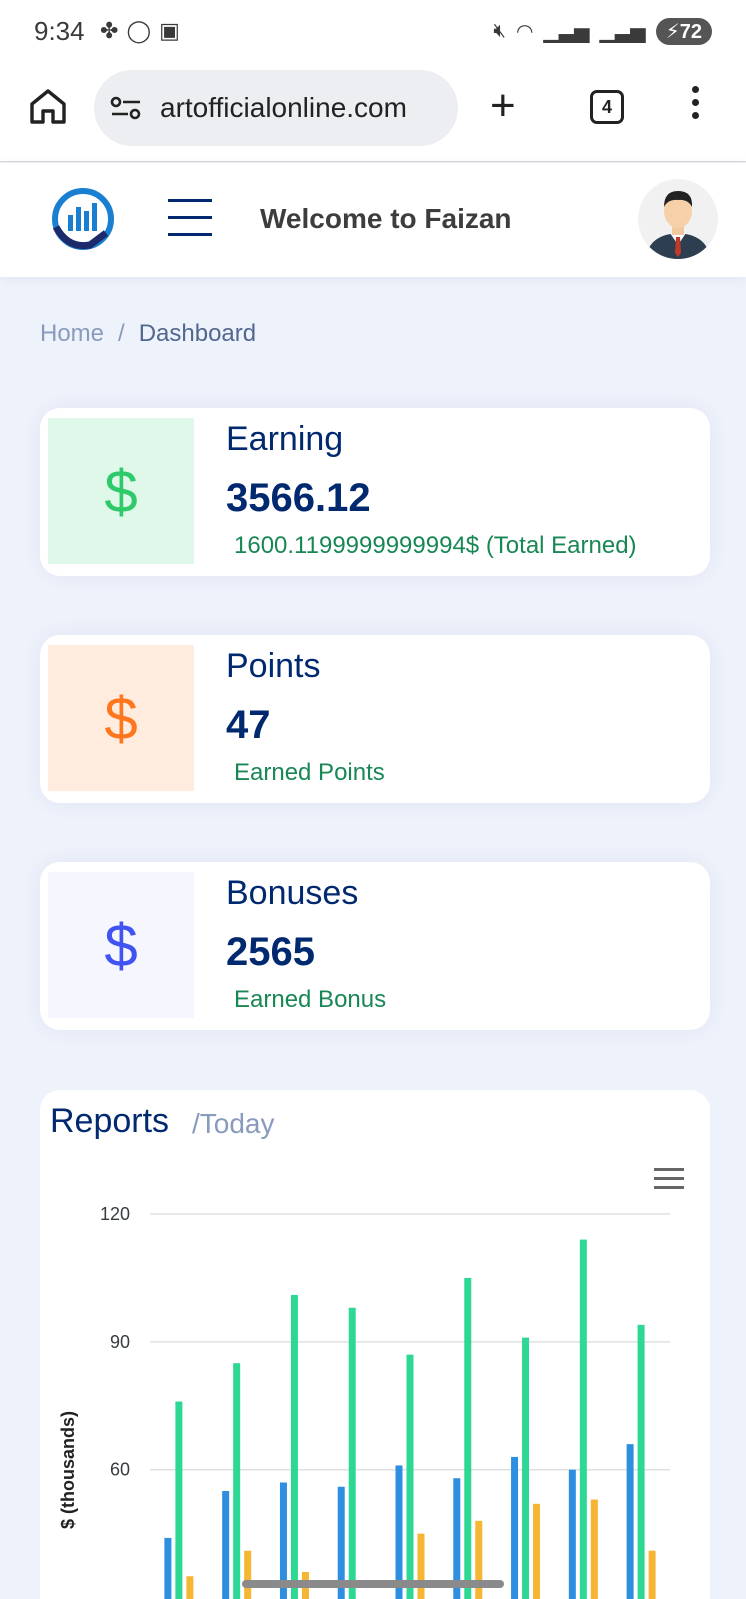 The image size is (746, 1599). What do you see at coordinates (285, 439) in the screenshot?
I see `card-title: Earning` at bounding box center [285, 439].